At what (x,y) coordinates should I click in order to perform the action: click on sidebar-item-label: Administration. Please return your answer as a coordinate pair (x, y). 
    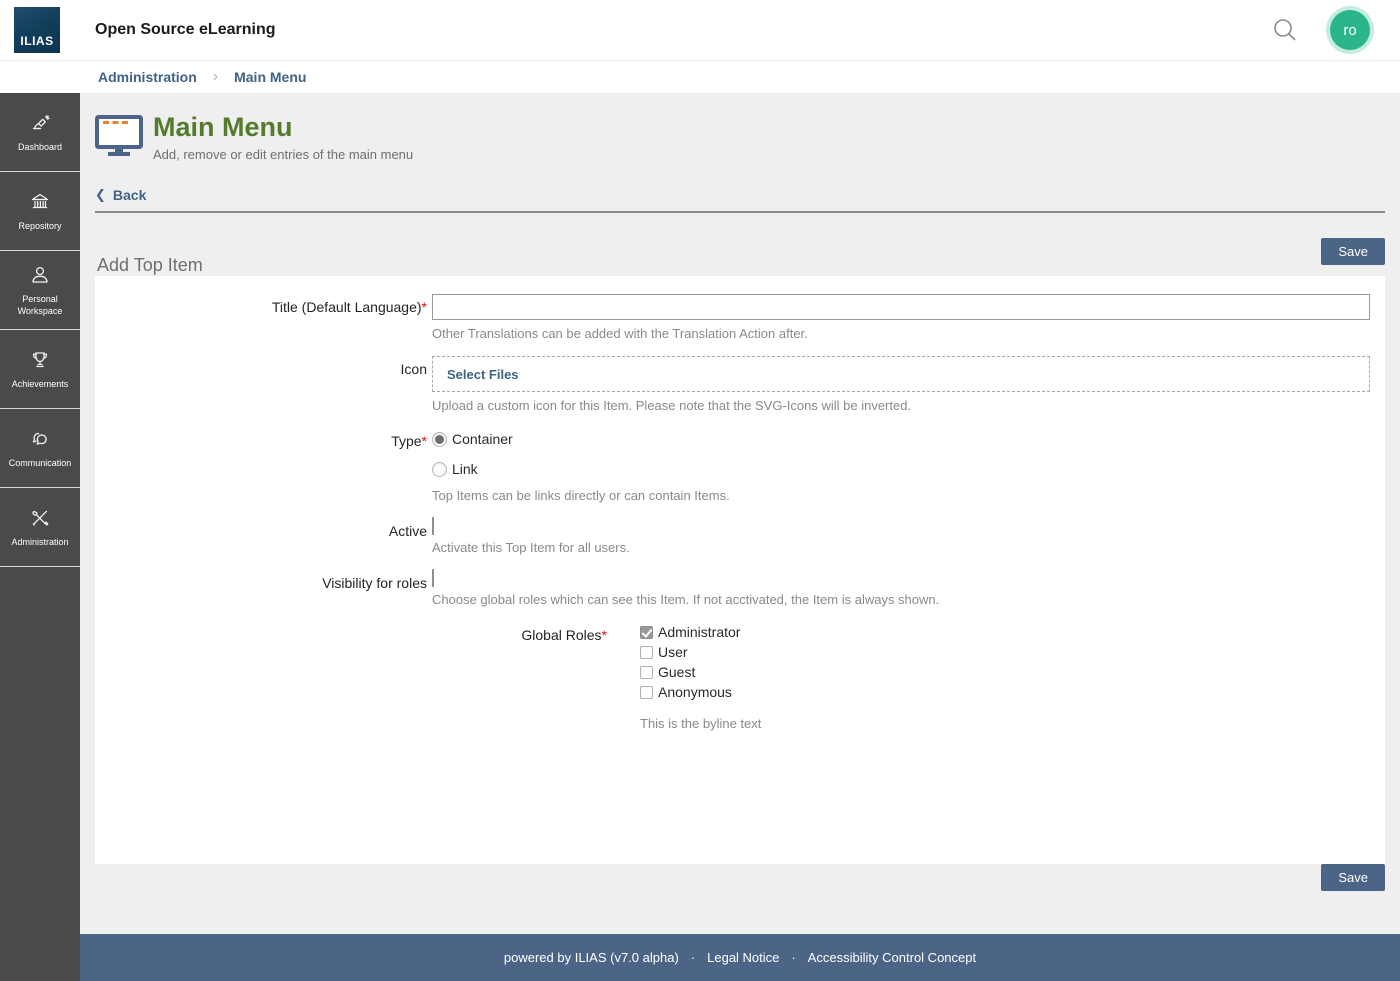
    Looking at the image, I should click on (40, 541).